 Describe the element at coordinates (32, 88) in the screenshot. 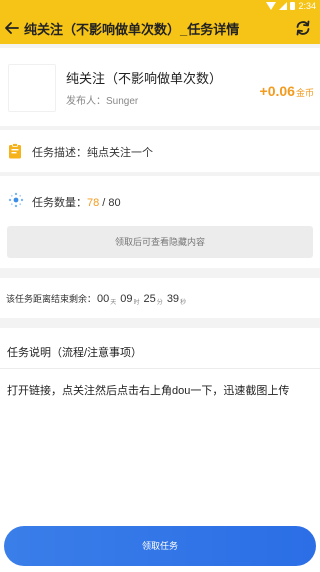

I see `task-thumbnail` at that location.